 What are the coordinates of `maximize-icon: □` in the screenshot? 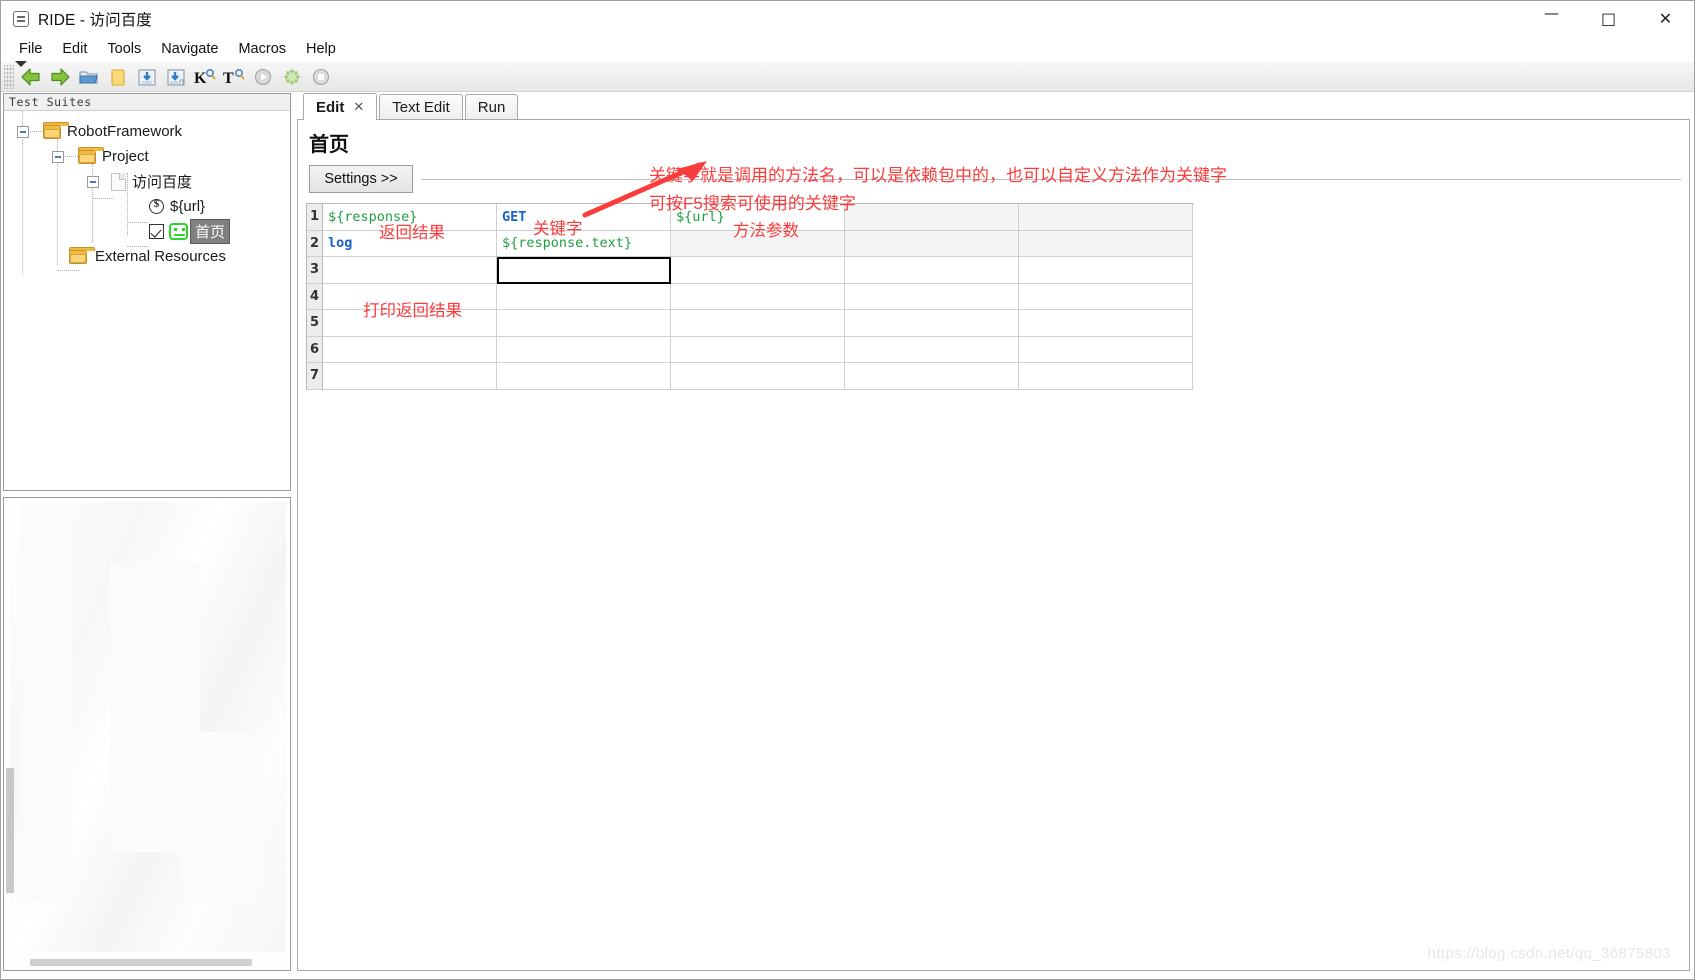 It's located at (1608, 18).